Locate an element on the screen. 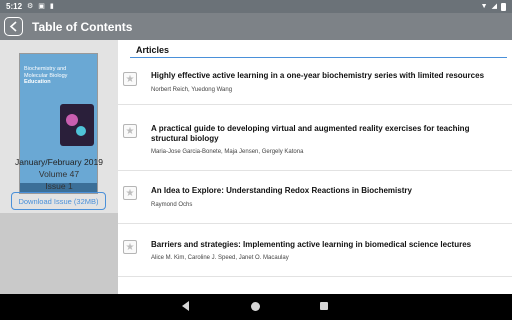 The width and height of the screenshot is (512, 320). back-button is located at coordinates (13, 26).